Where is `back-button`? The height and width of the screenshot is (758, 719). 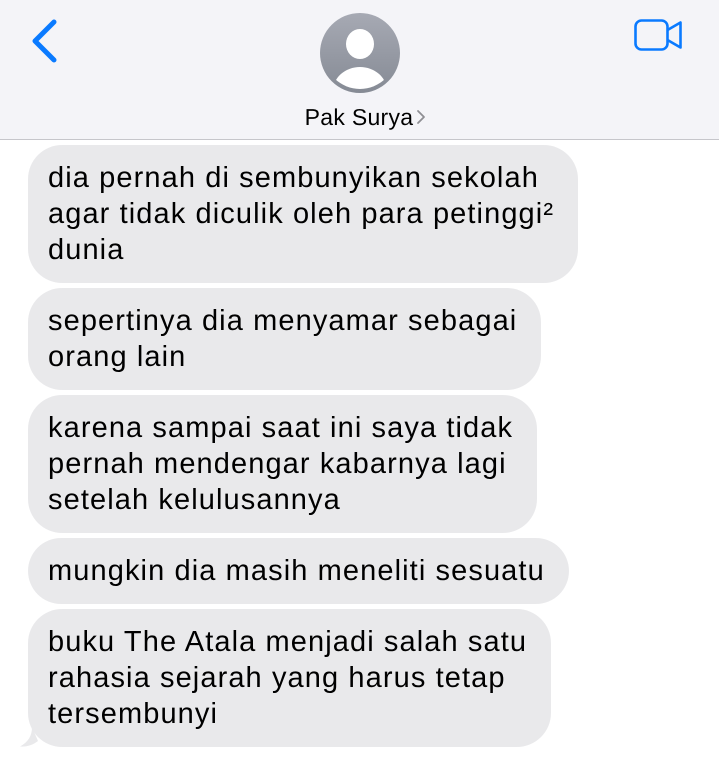
back-button is located at coordinates (44, 41).